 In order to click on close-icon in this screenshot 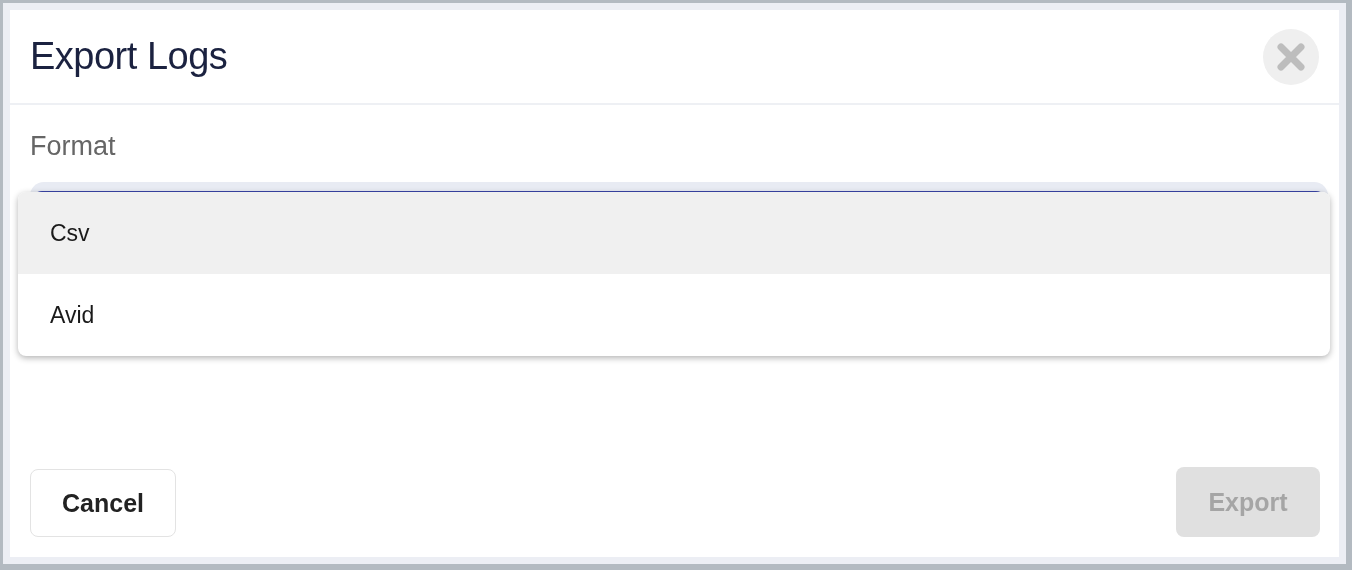, I will do `click(1291, 56)`.